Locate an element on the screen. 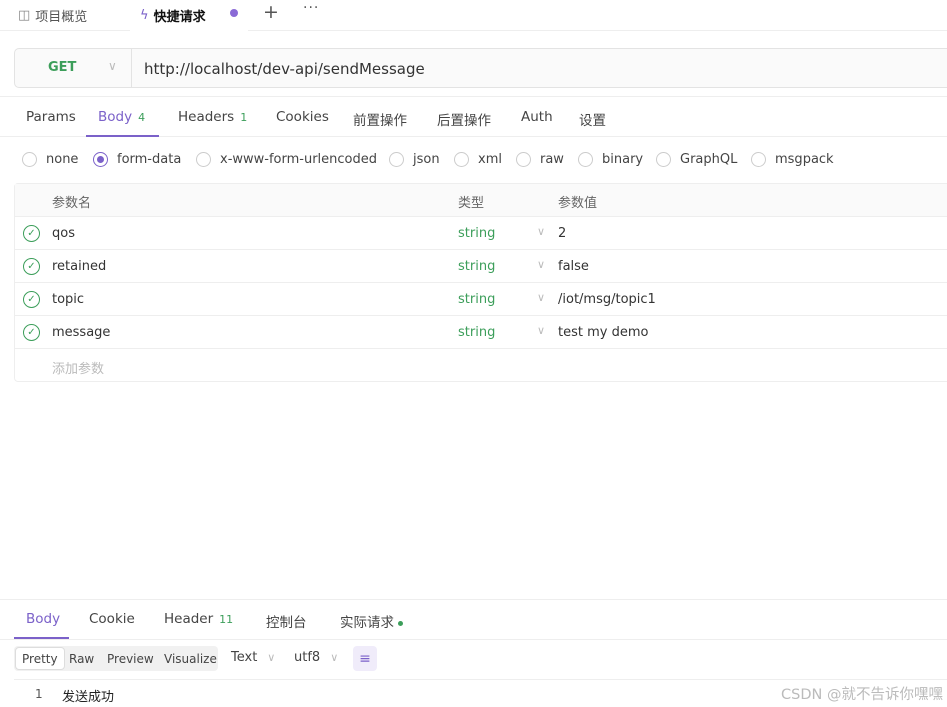 Image resolution: width=947 pixels, height=707 pixels. tab-params: Params is located at coordinates (51, 117).